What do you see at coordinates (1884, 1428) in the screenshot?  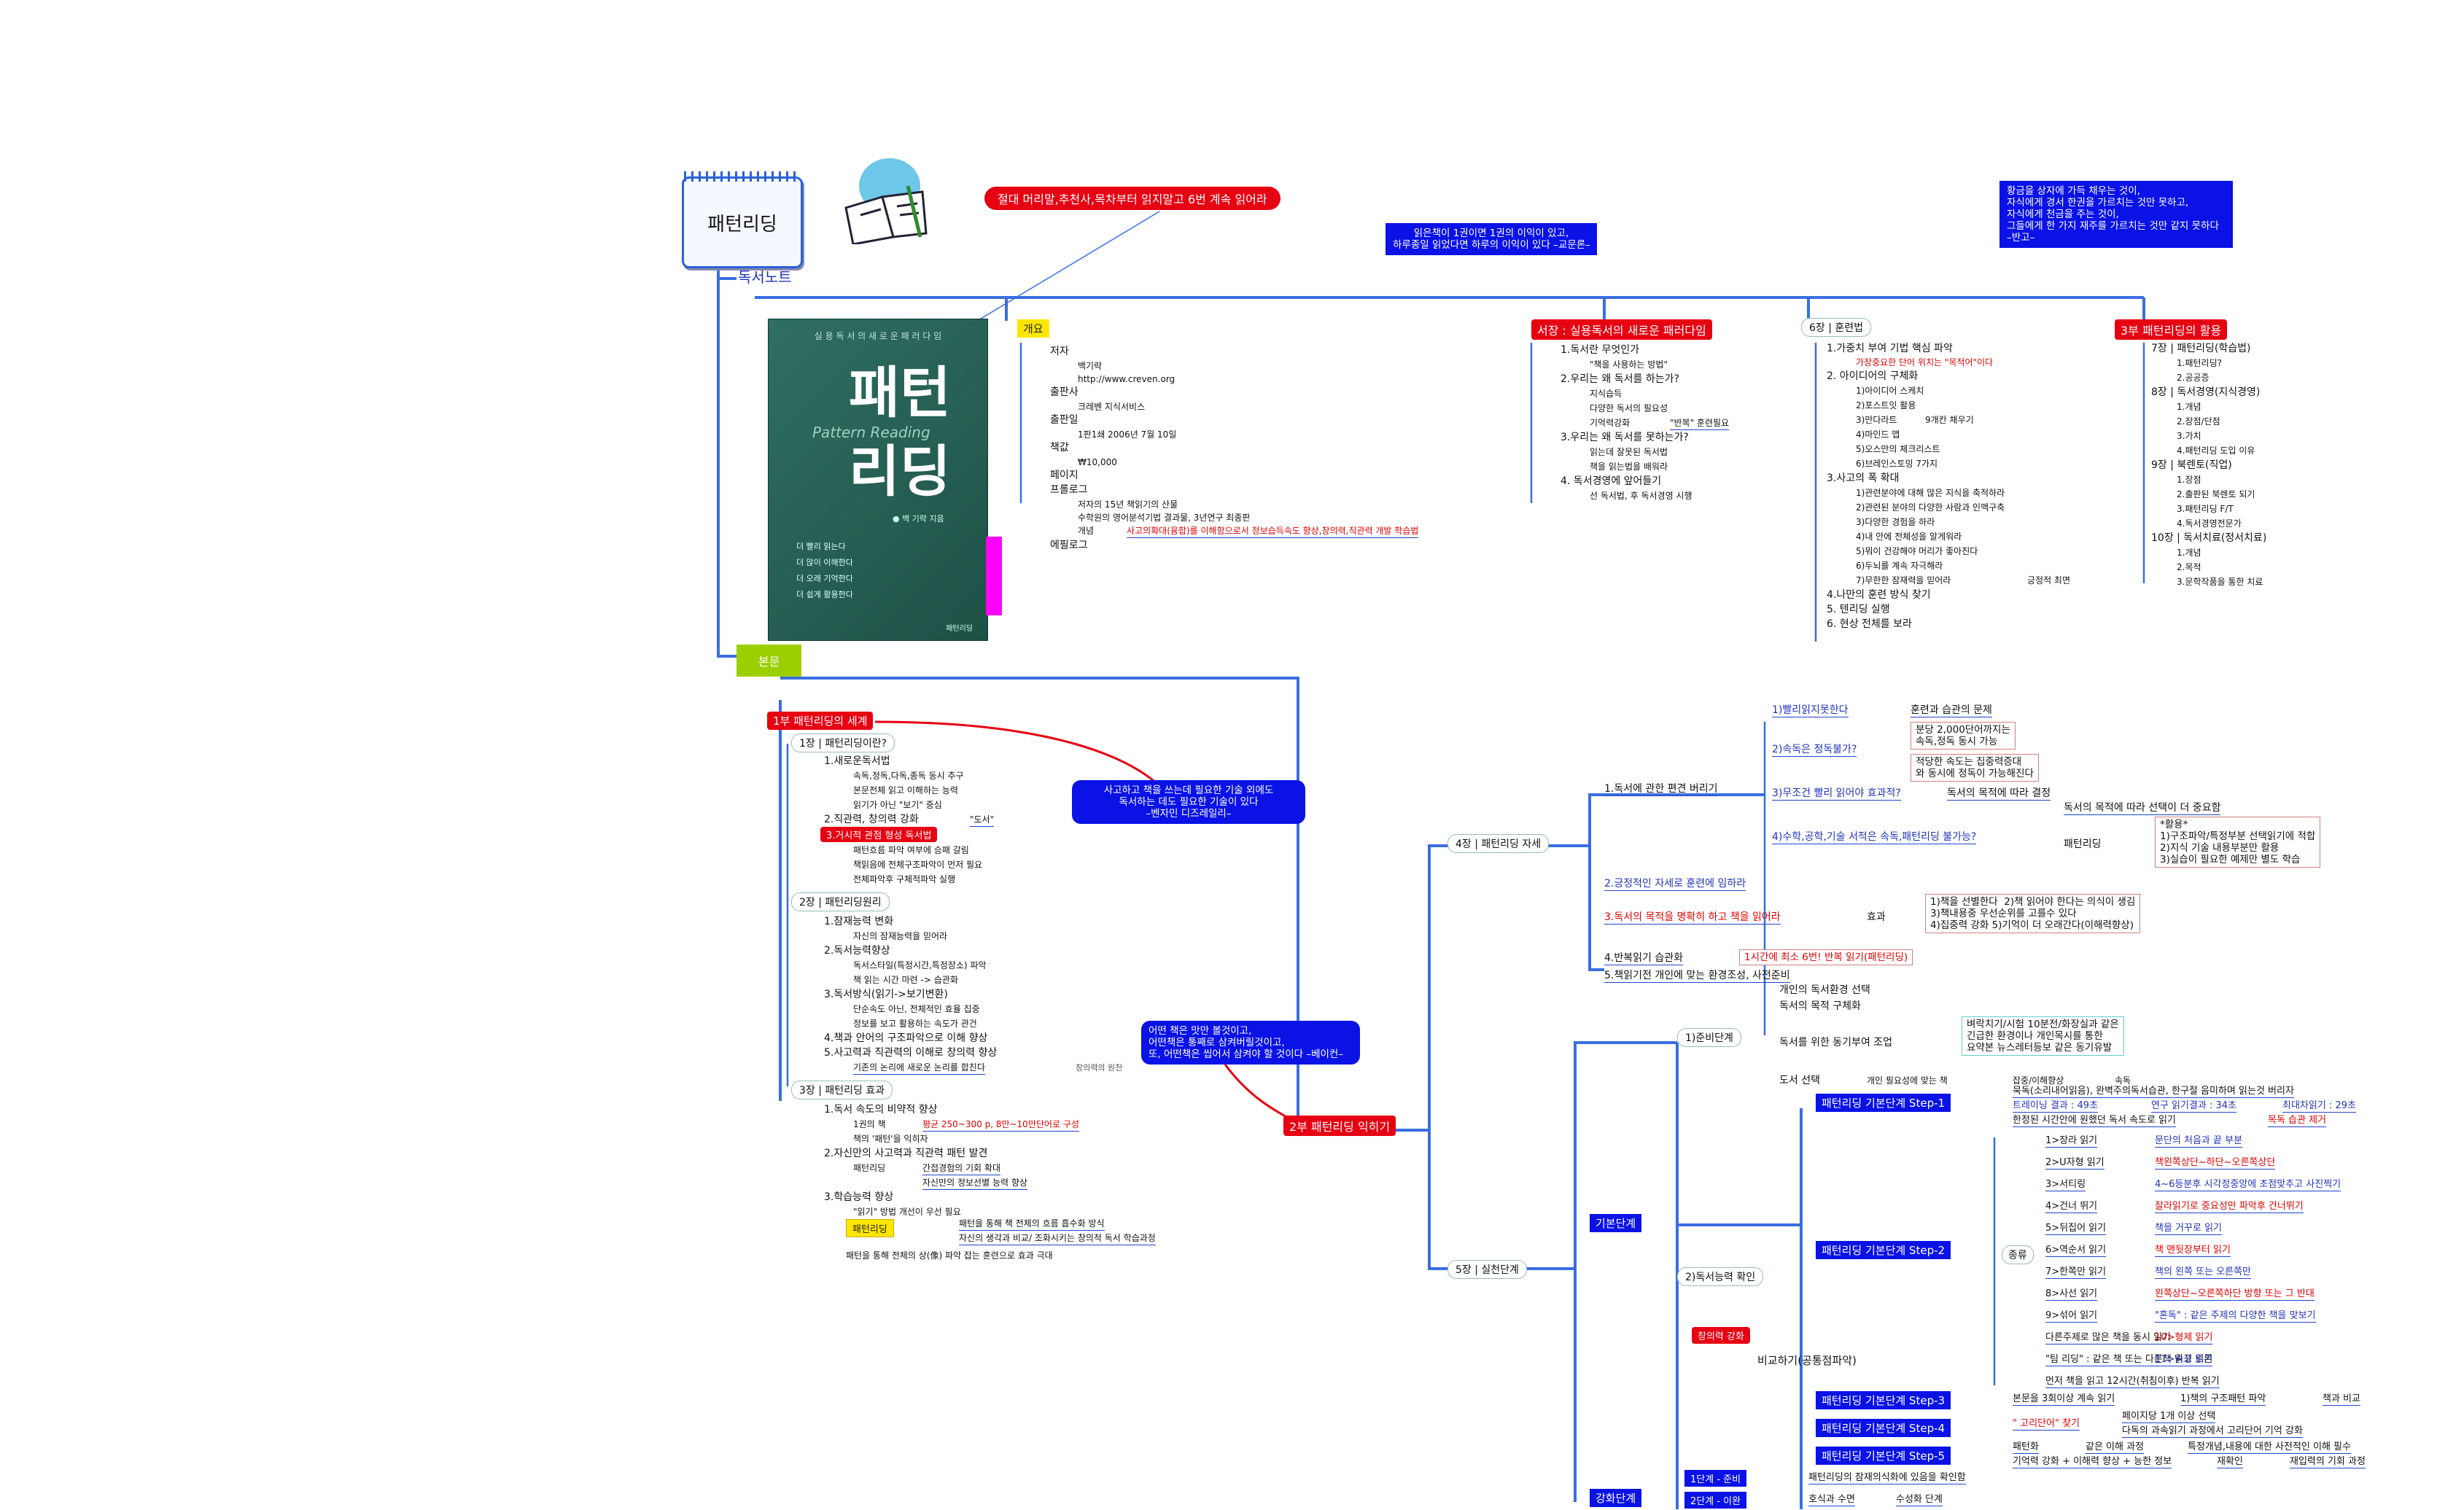 I see `step4-node: 패턴리딩 기본단계 Step-4` at bounding box center [1884, 1428].